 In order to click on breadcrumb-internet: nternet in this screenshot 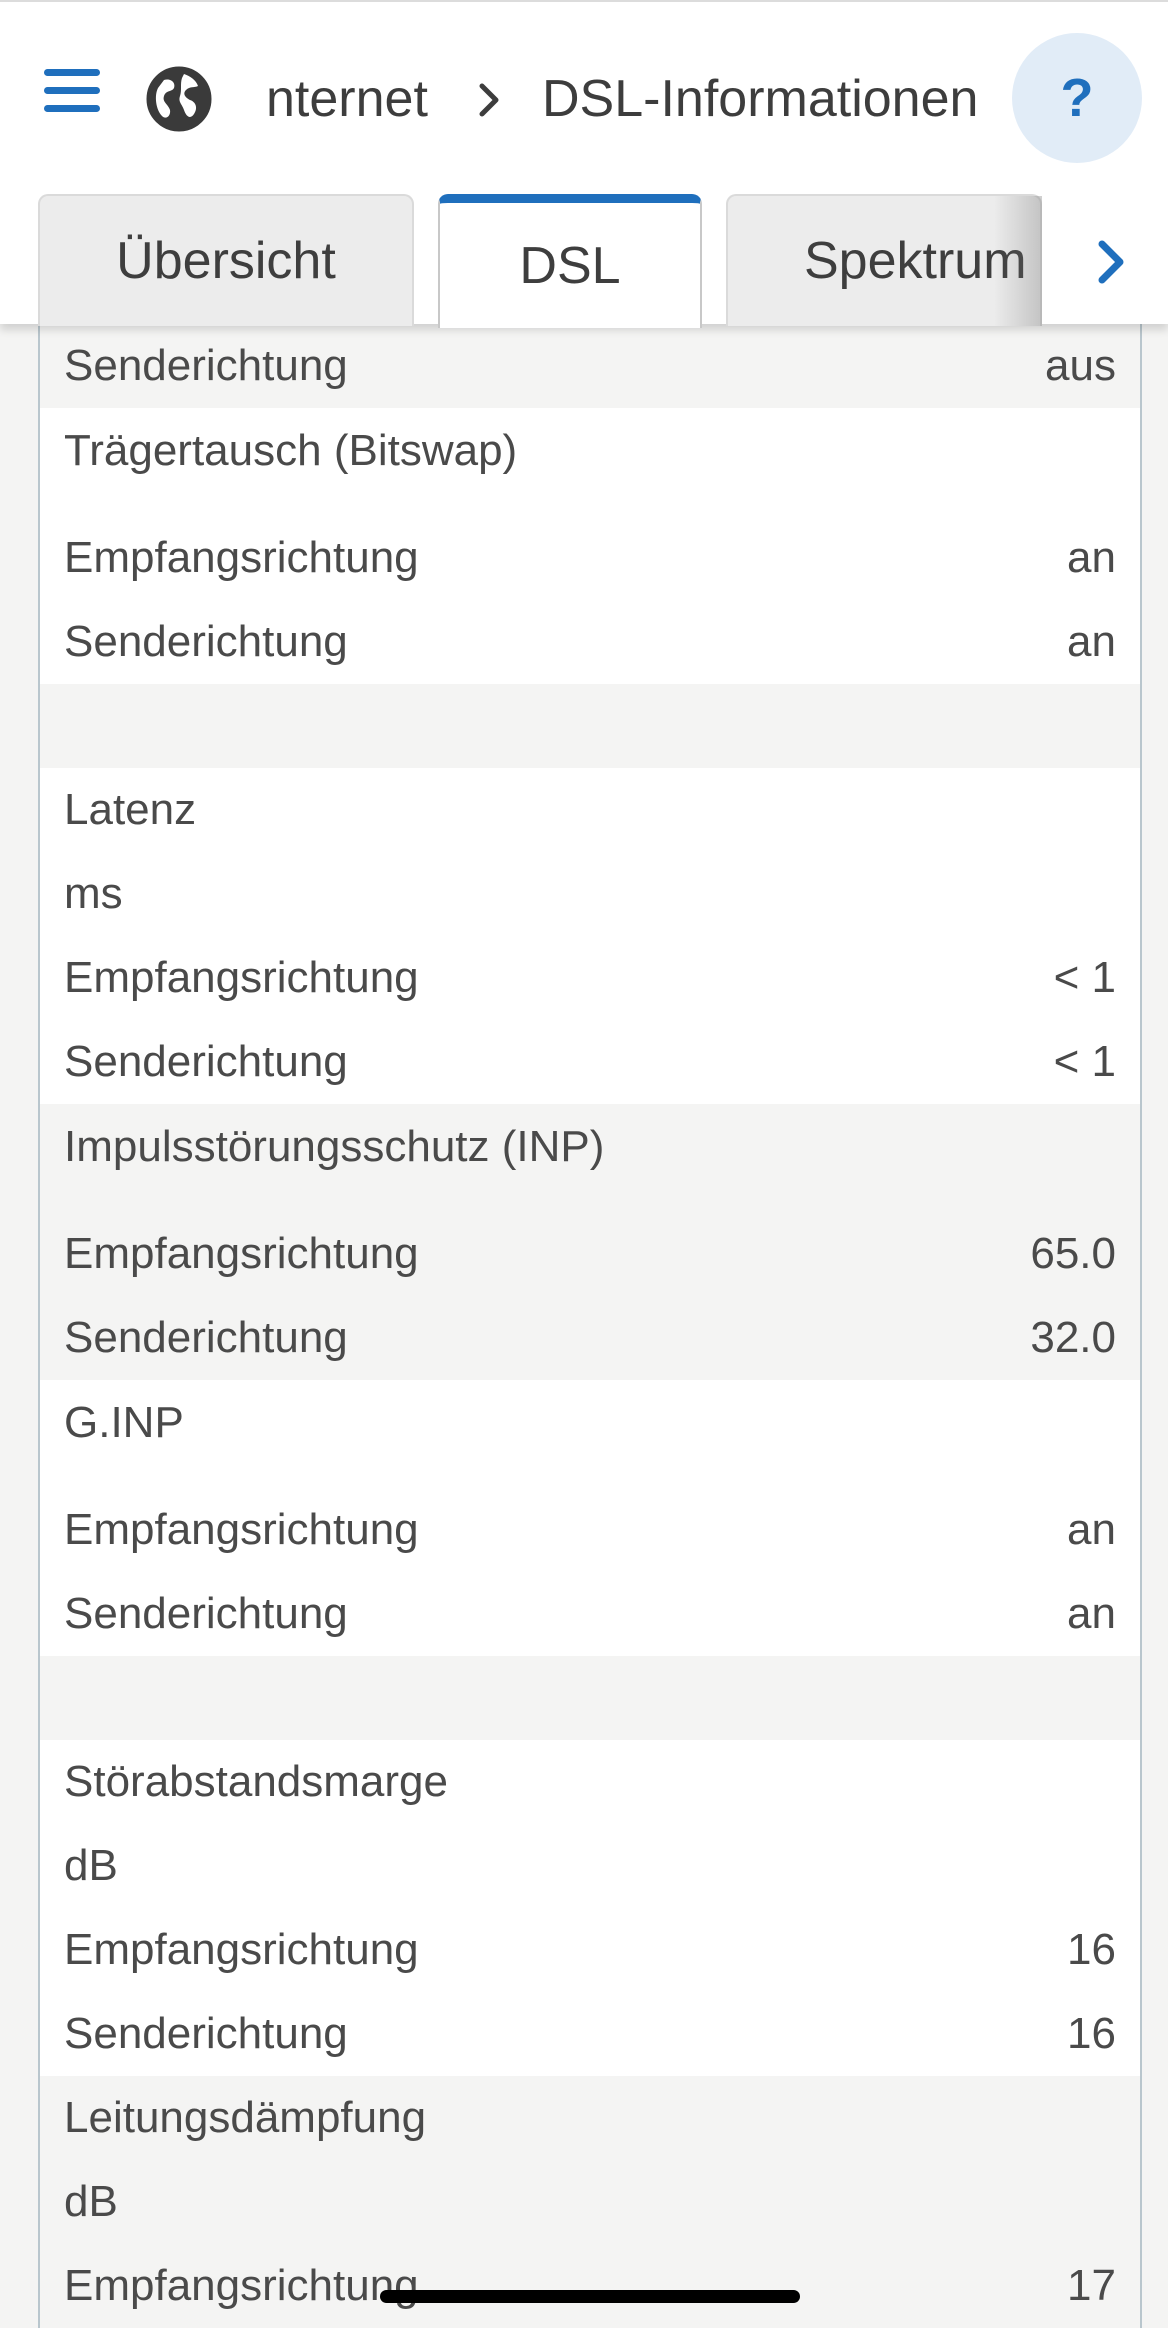, I will do `click(347, 99)`.